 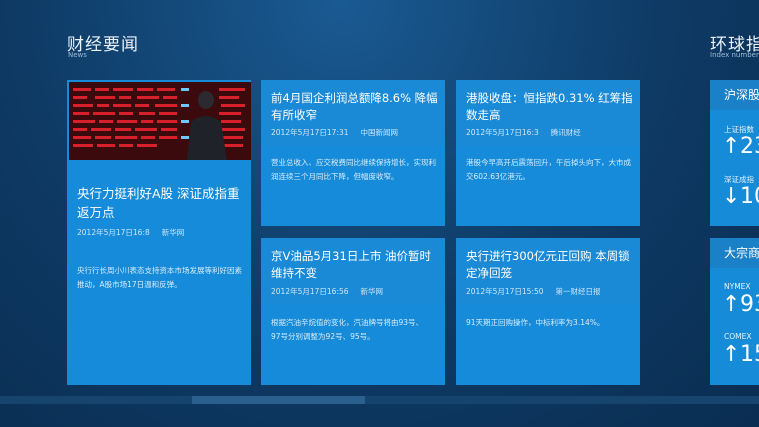 What do you see at coordinates (353, 169) in the screenshot?
I see `news-tile-summary: 营业总收入、应交税费同比继续保持增长，实现利润连续三个月同比下降，但幅度收窄。` at bounding box center [353, 169].